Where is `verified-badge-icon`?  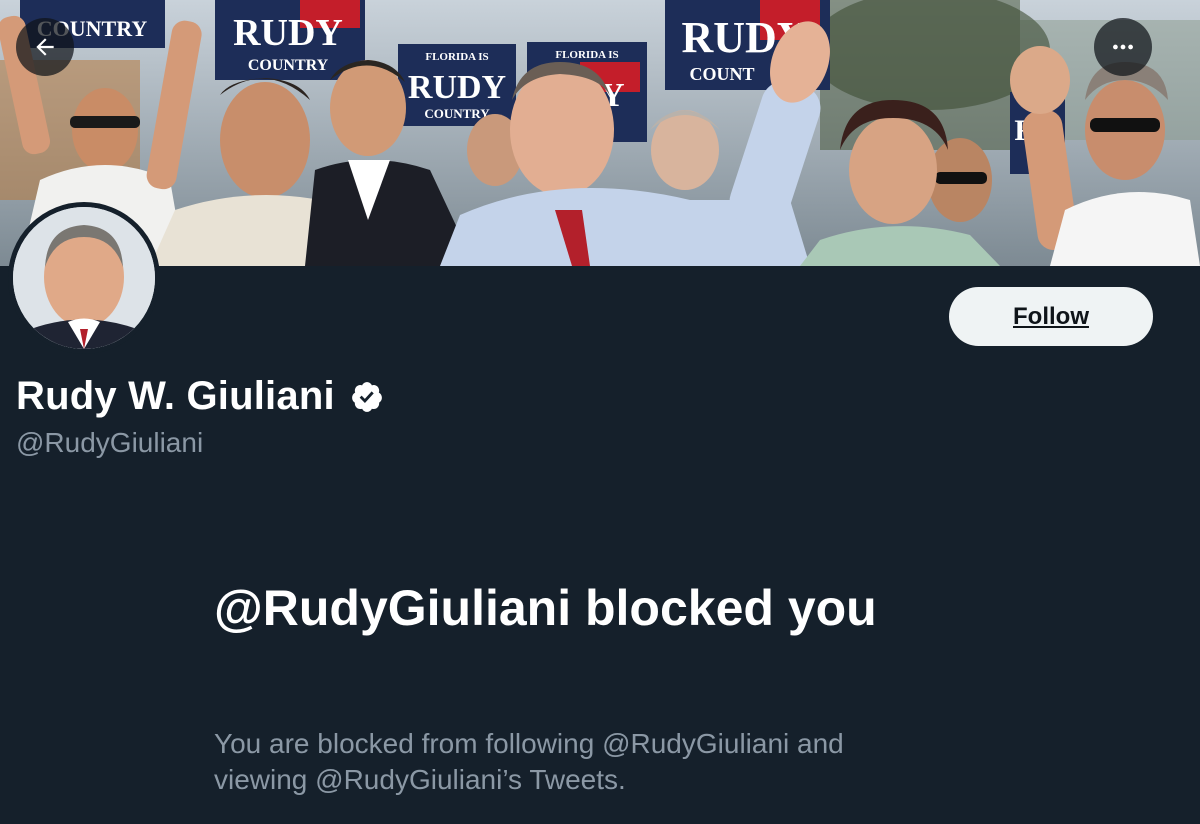 verified-badge-icon is located at coordinates (367, 397).